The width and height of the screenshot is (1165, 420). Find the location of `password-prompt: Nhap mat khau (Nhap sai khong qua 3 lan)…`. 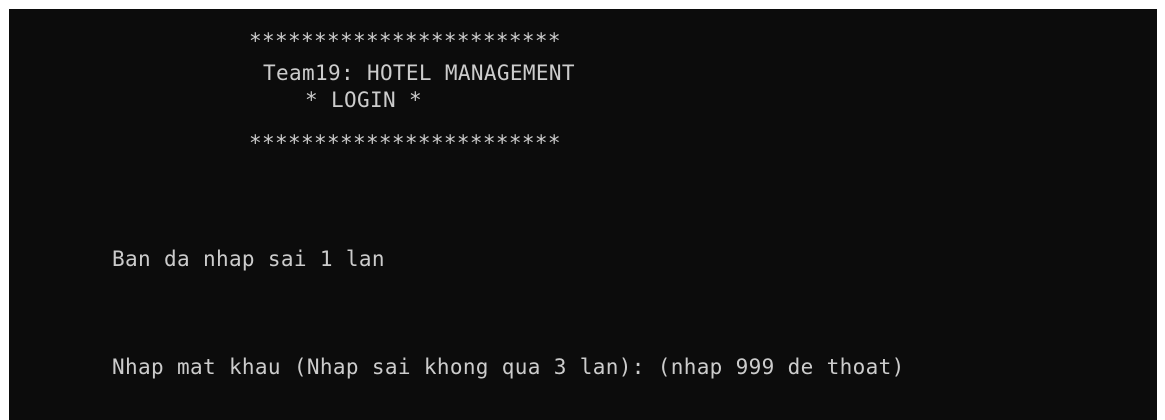

password-prompt: Nhap mat khau (Nhap sai khong qua 3 lan)… is located at coordinates (508, 367).